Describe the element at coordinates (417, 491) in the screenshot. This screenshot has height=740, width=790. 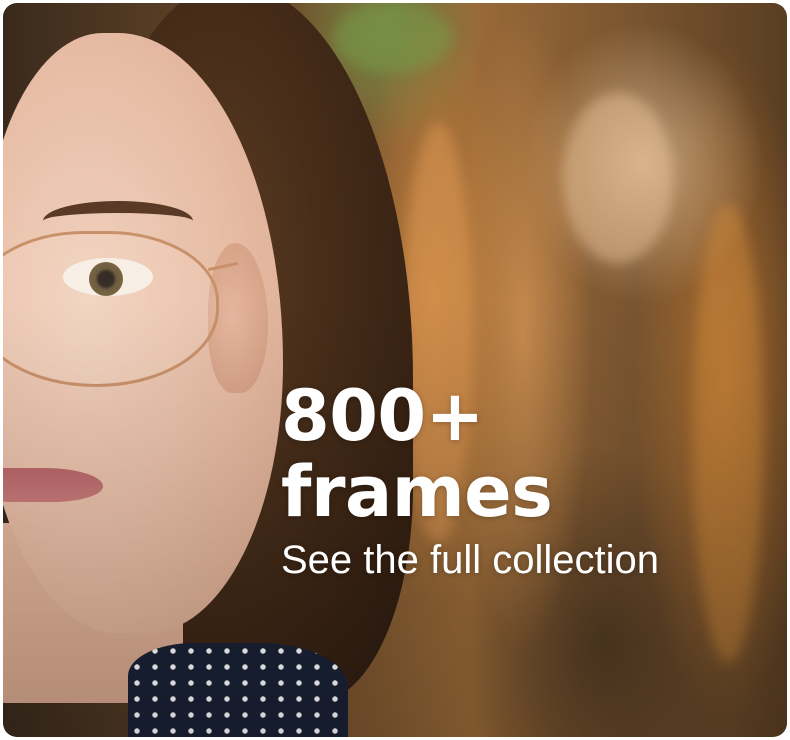
I see `headline-label: frames` at that location.